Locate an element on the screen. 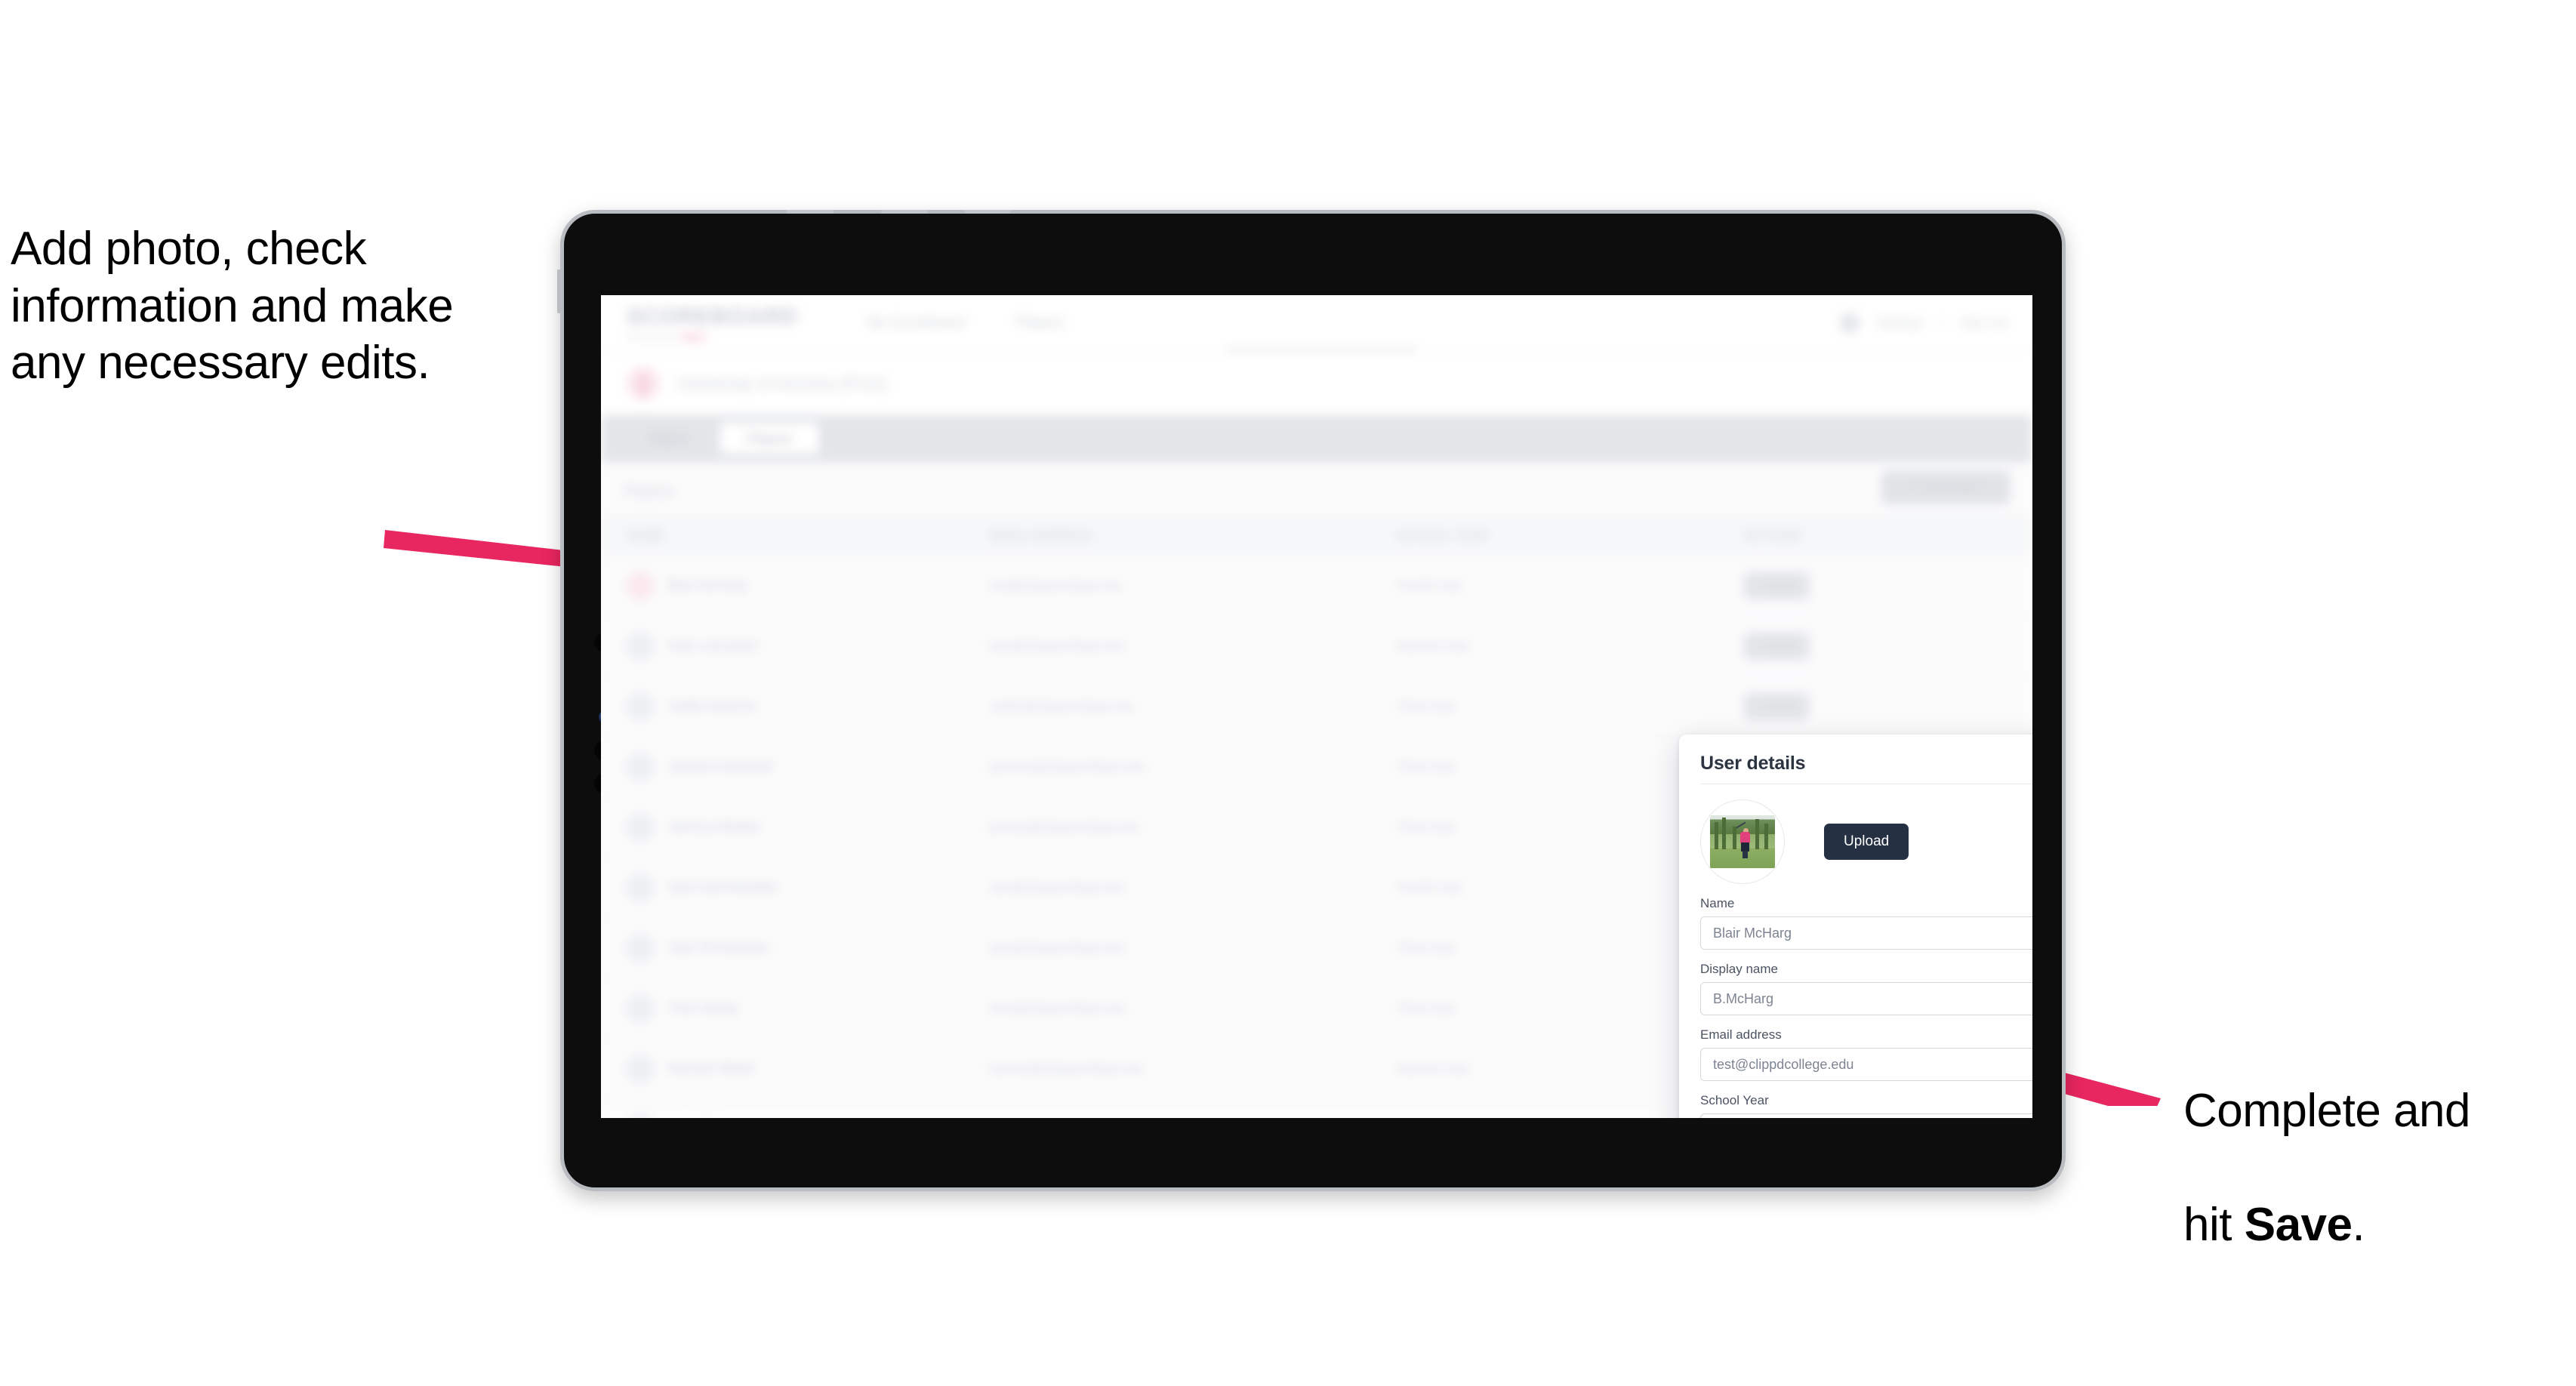 The width and height of the screenshot is (2576, 1386). row-name: Caitlin Maurice is located at coordinates (712, 705).